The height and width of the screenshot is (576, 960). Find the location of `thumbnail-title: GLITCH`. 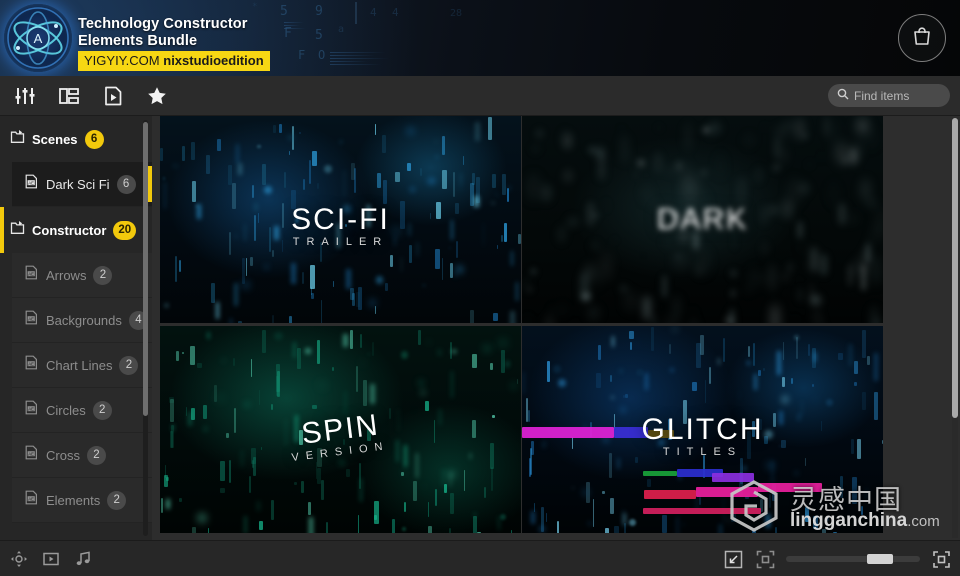

thumbnail-title: GLITCH is located at coordinates (702, 429).